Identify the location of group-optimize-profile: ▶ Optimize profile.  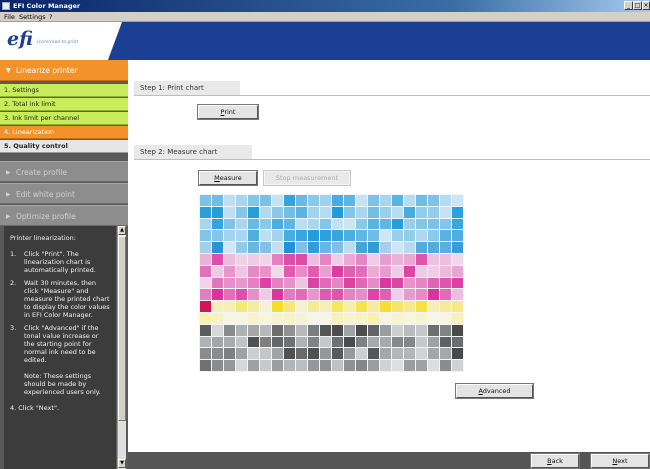
(64, 215).